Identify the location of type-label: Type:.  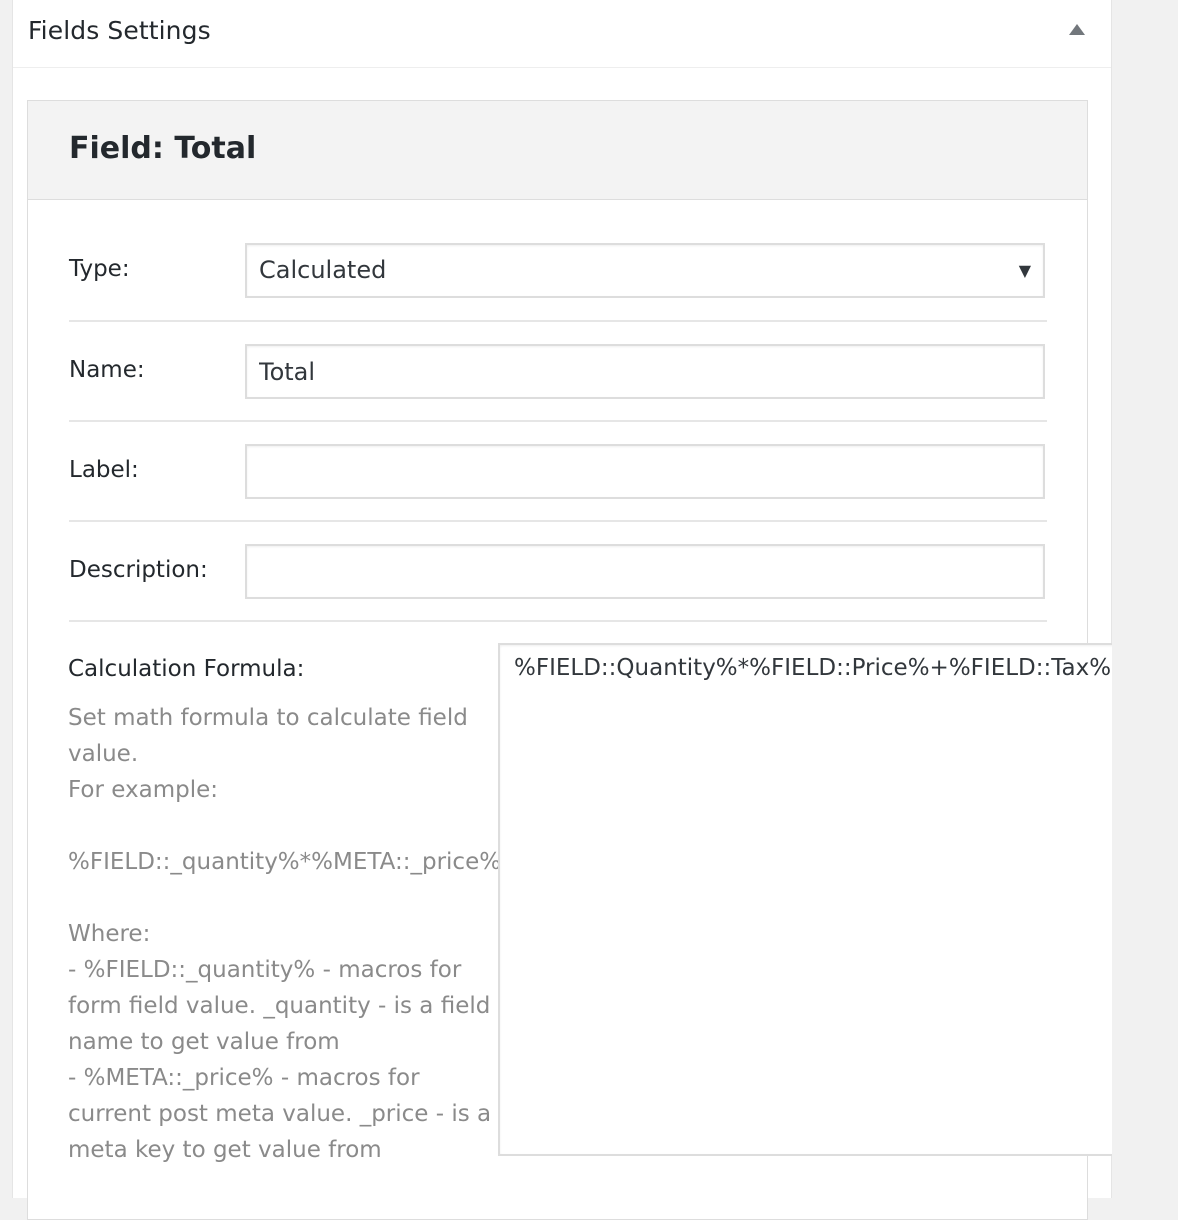
(99, 269).